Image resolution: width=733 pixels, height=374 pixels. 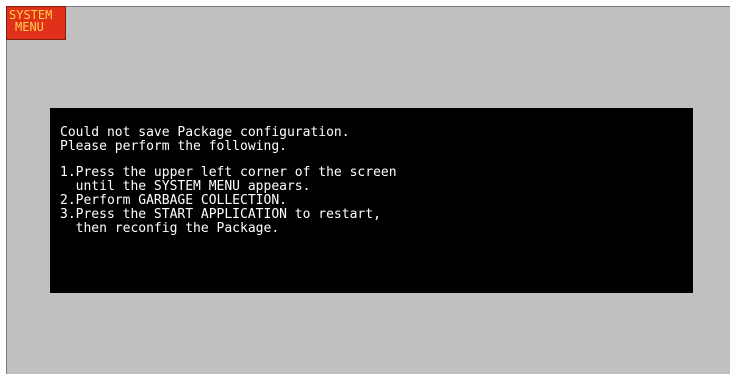 What do you see at coordinates (205, 132) in the screenshot?
I see `message-line: Could not save Package configuration.` at bounding box center [205, 132].